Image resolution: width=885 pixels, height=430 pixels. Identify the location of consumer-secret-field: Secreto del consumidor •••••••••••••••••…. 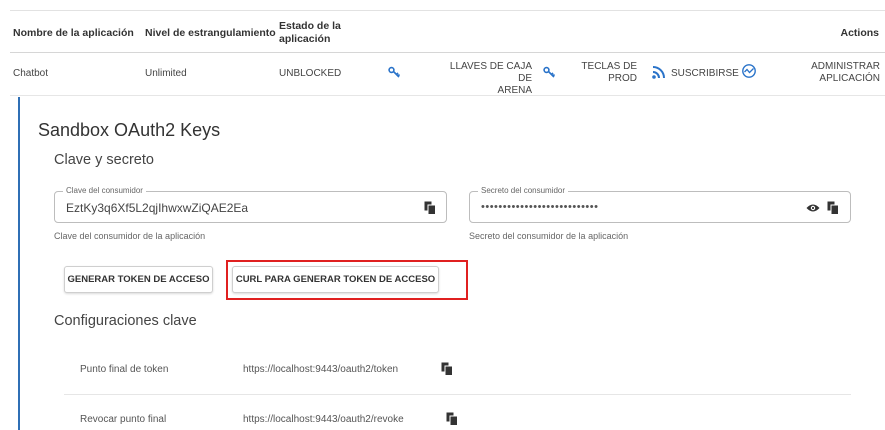
(660, 204).